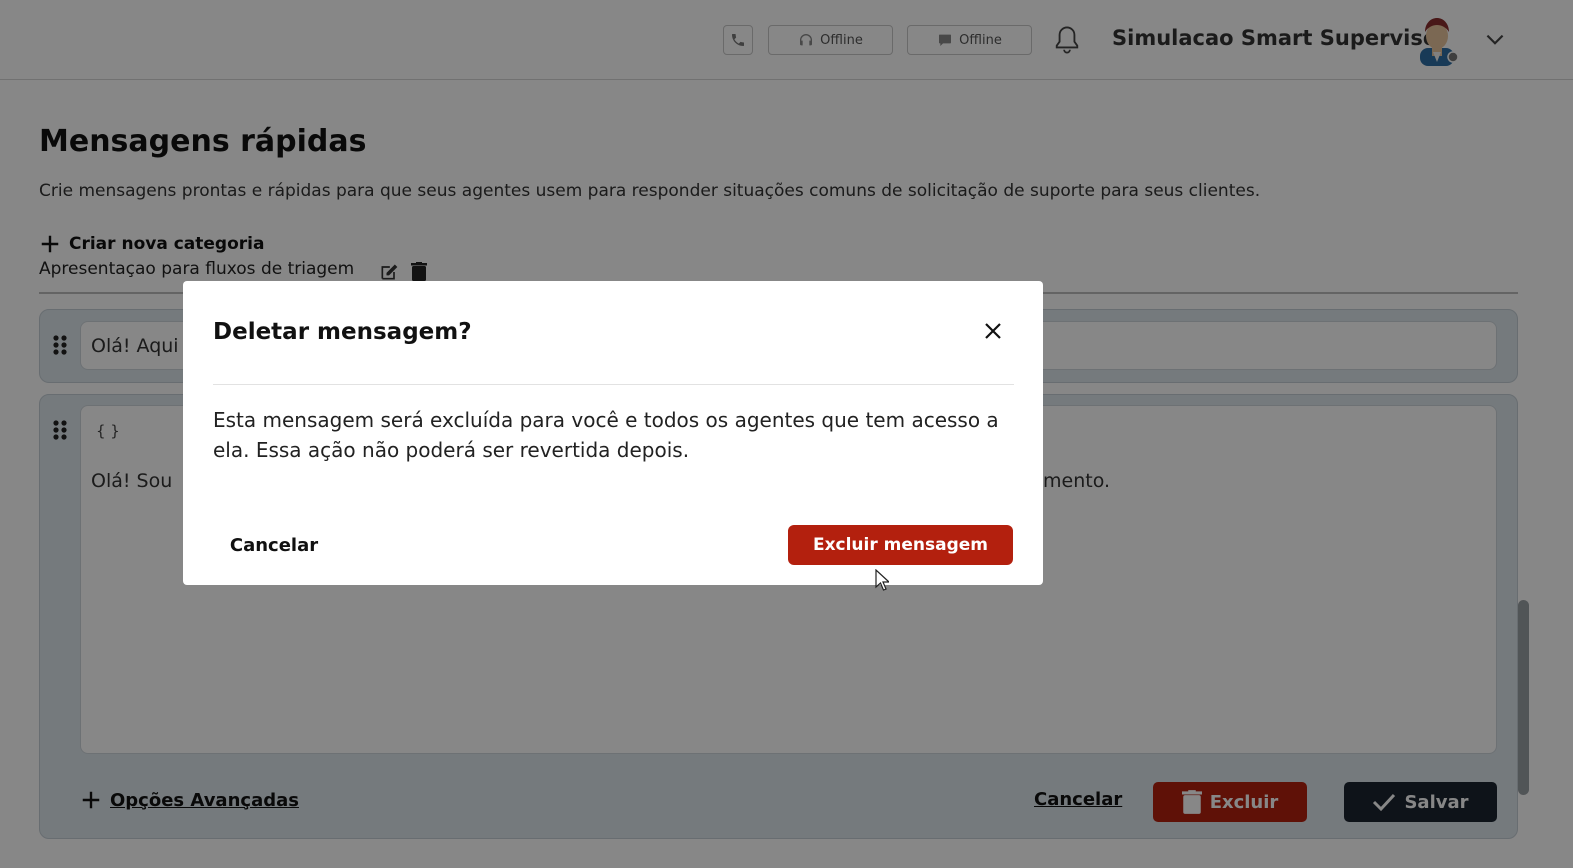 The width and height of the screenshot is (1573, 868). I want to click on mouse-cursor-icon, so click(882, 580).